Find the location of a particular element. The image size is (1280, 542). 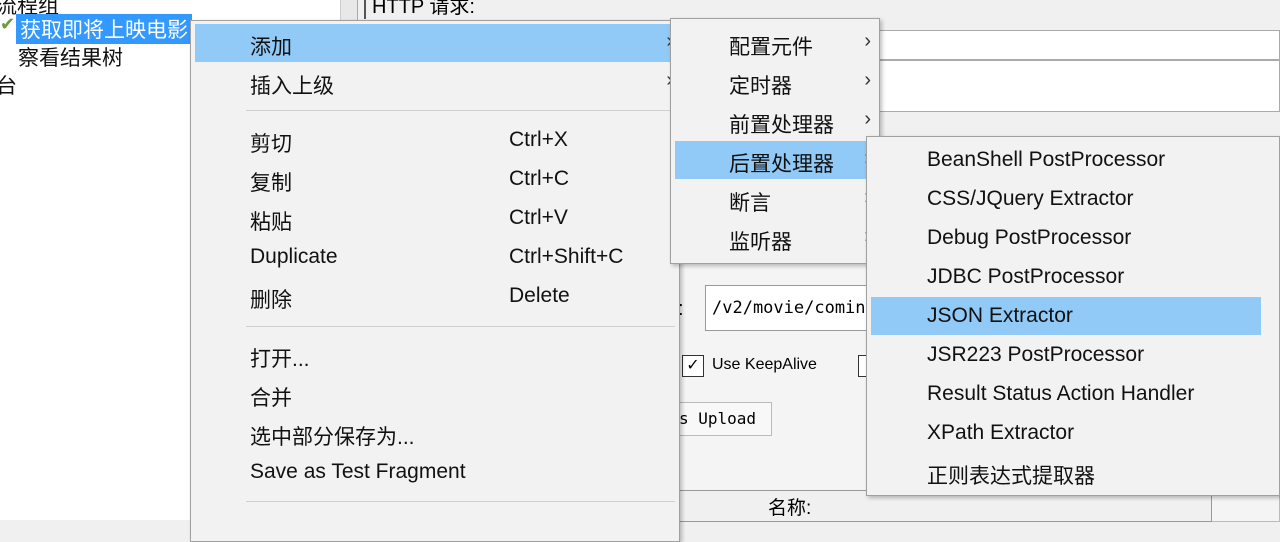

comment-input is located at coordinates (1079, 86).